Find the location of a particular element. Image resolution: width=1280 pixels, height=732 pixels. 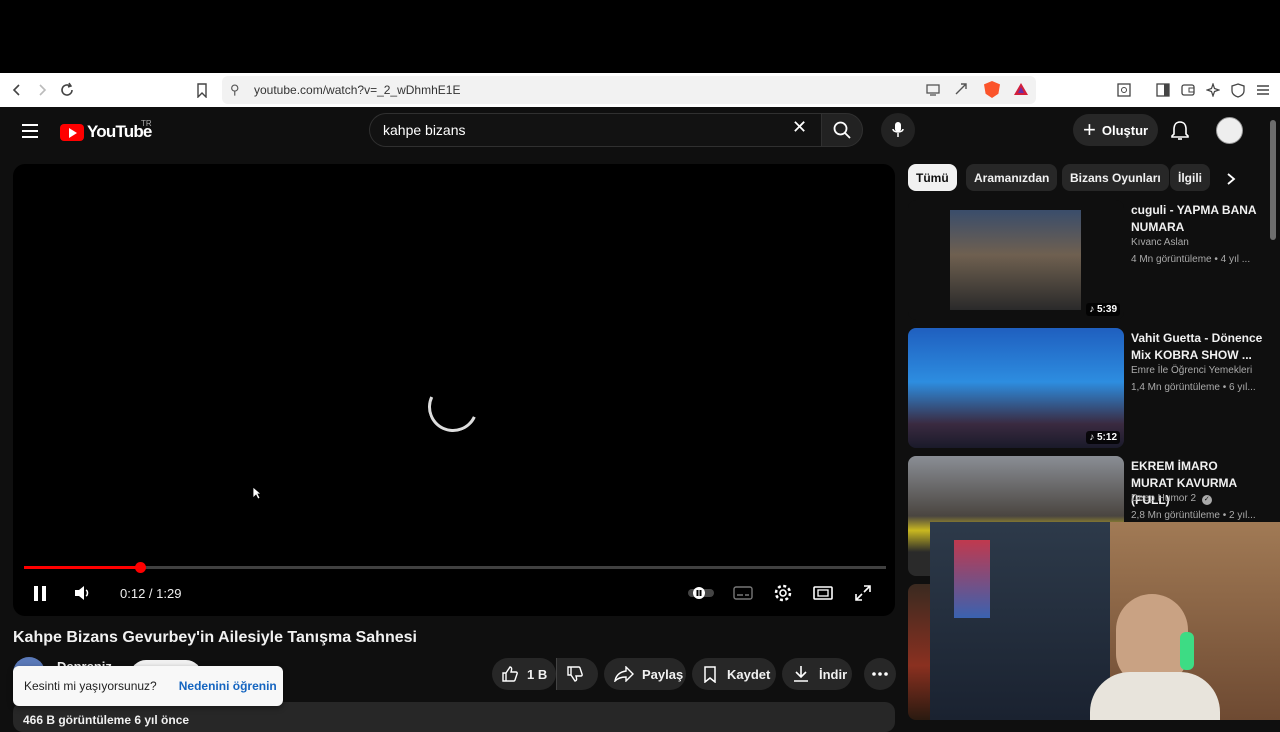

duration-badge: ♪ 5:12 is located at coordinates (1103, 437).